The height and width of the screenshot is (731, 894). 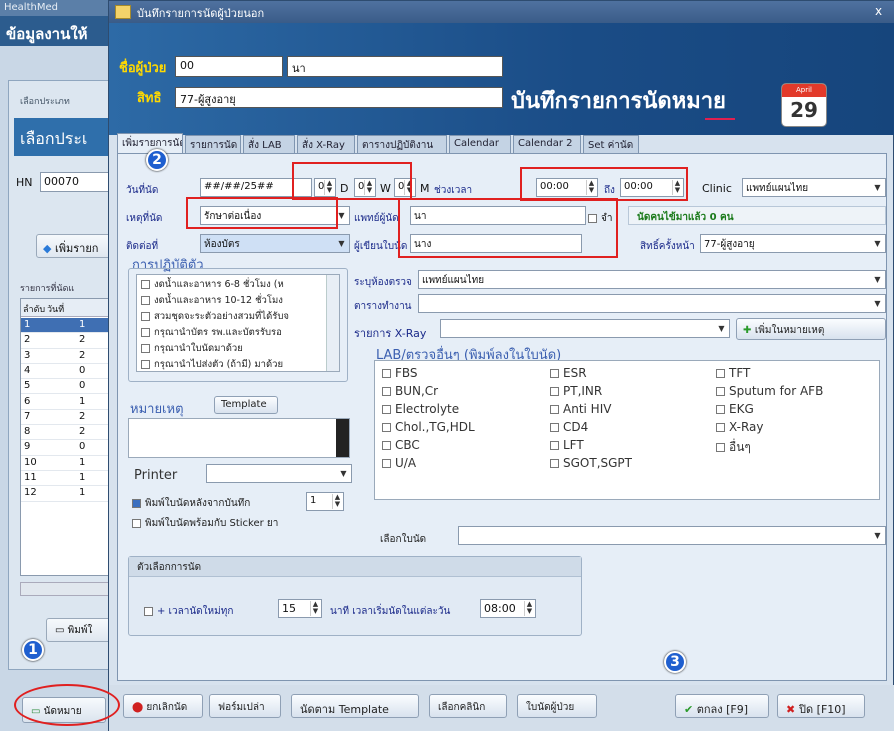 What do you see at coordinates (733, 447) in the screenshot?
I see `lab-checkbox: อื่นๆ` at bounding box center [733, 447].